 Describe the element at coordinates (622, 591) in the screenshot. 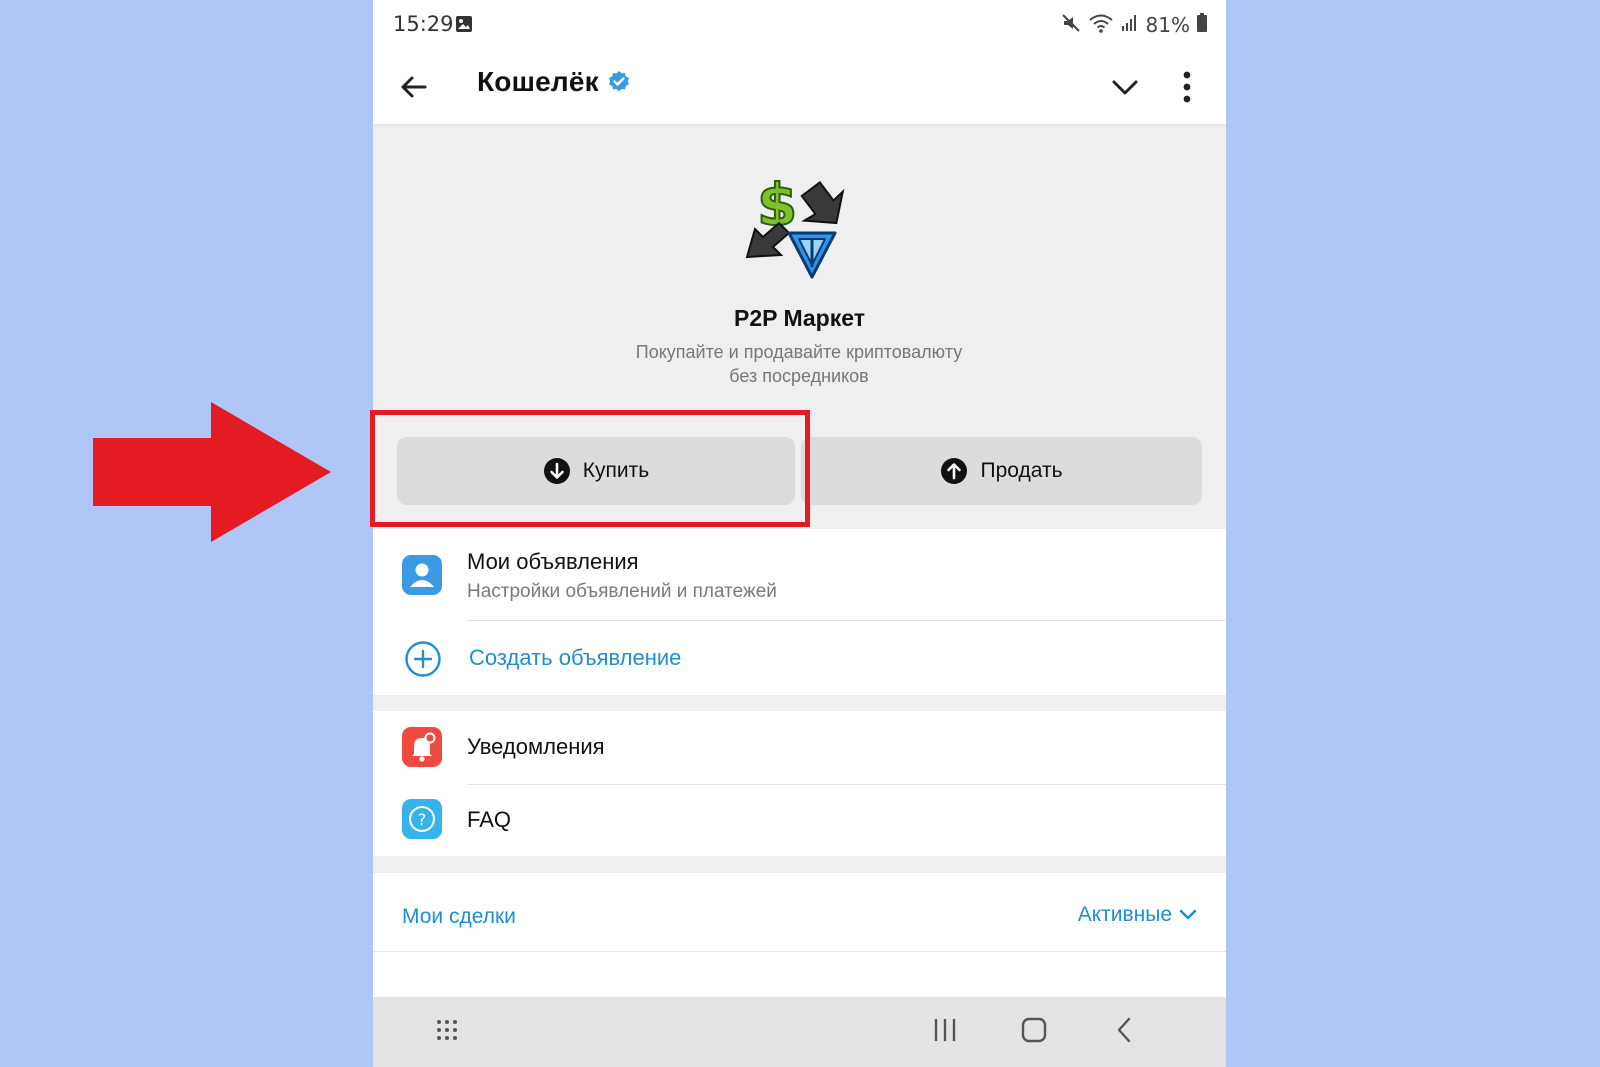

I see `my-ads-subtitle: Настройки объявлений и платежей` at that location.